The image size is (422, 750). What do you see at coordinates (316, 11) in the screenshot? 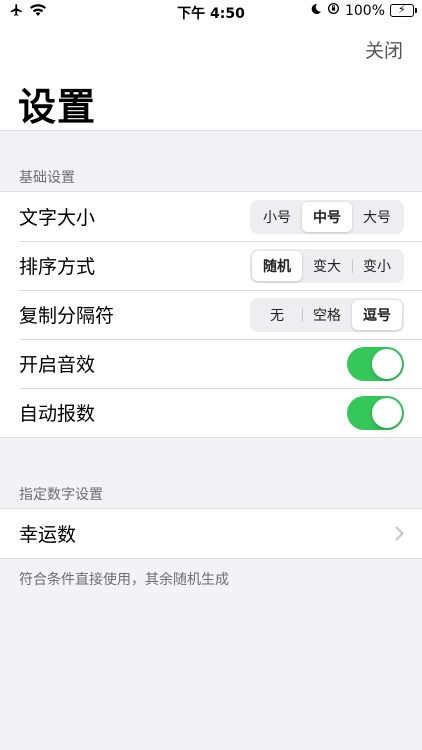
I see `moon-icon` at bounding box center [316, 11].